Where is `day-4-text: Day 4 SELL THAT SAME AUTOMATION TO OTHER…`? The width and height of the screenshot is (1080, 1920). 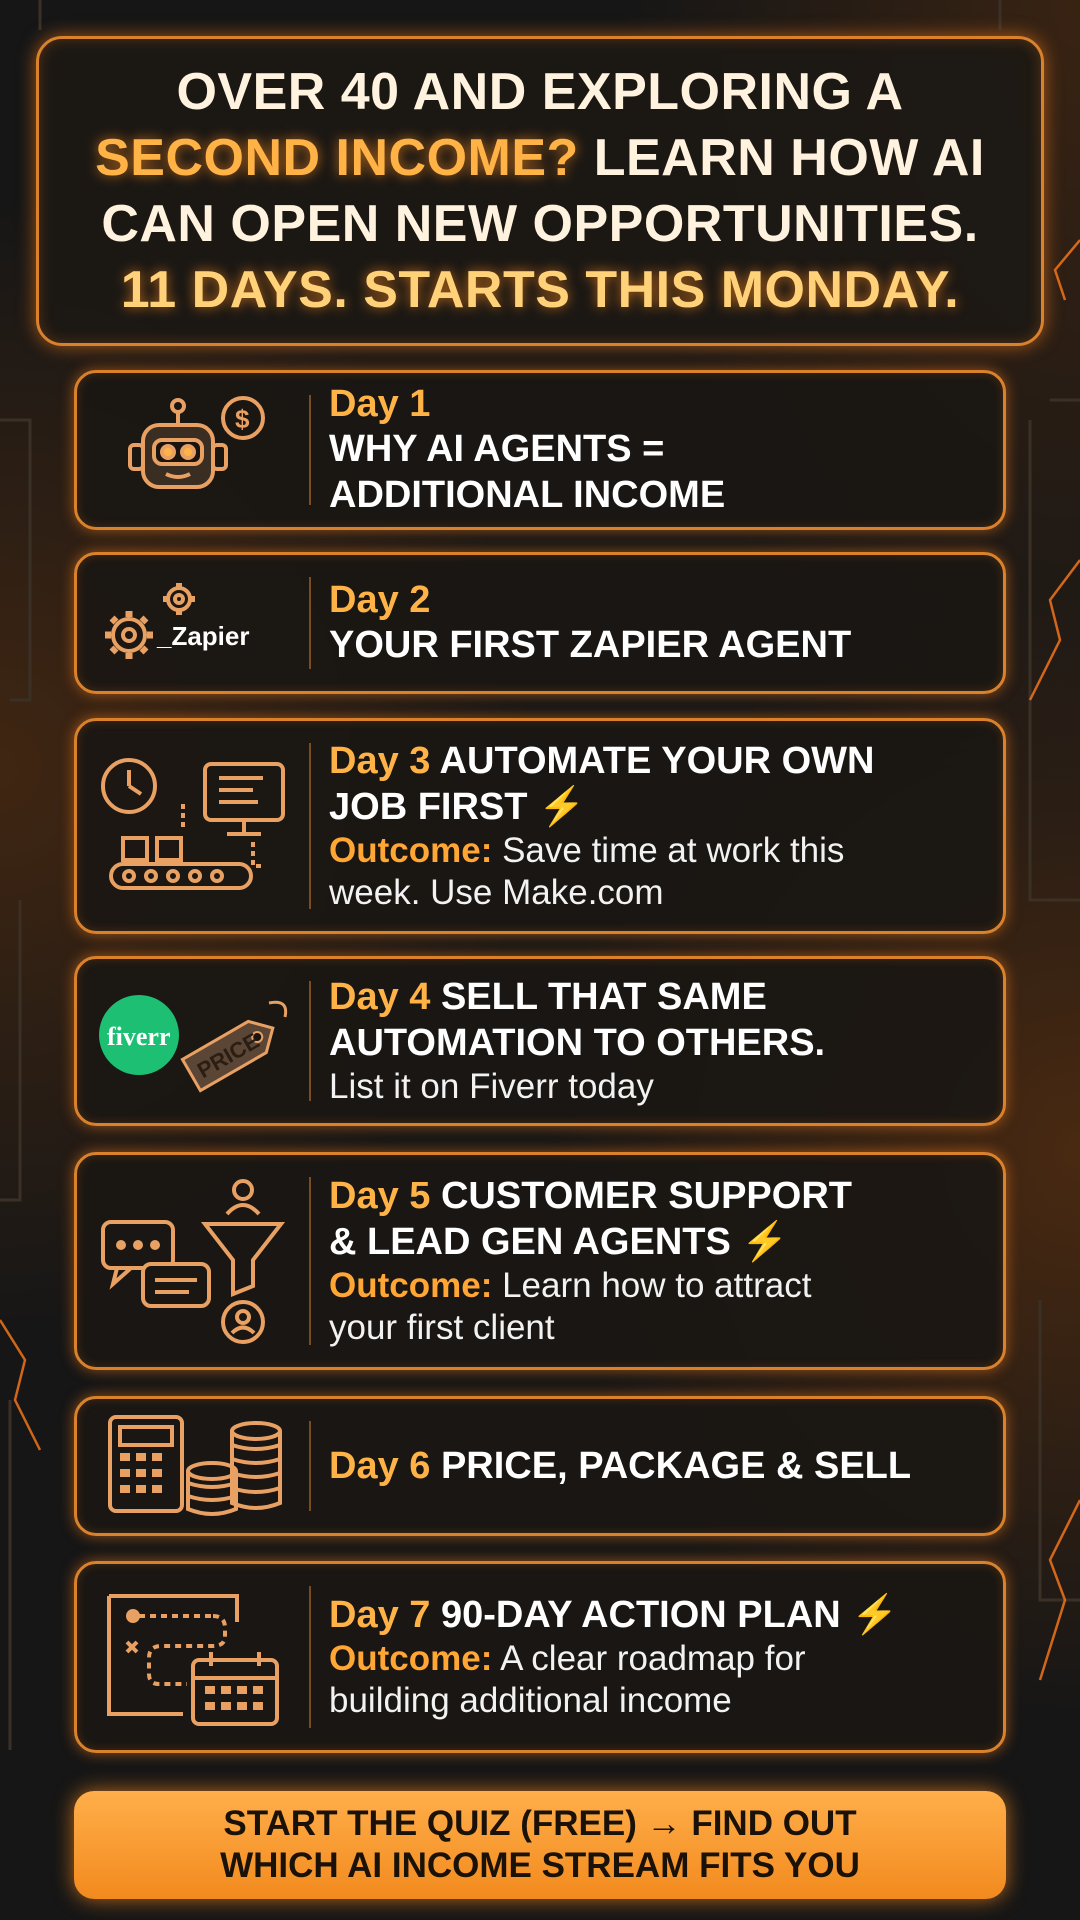
day-4-text: Day 4 SELL THAT SAME AUTOMATION TO OTHER… is located at coordinates (657, 1041).